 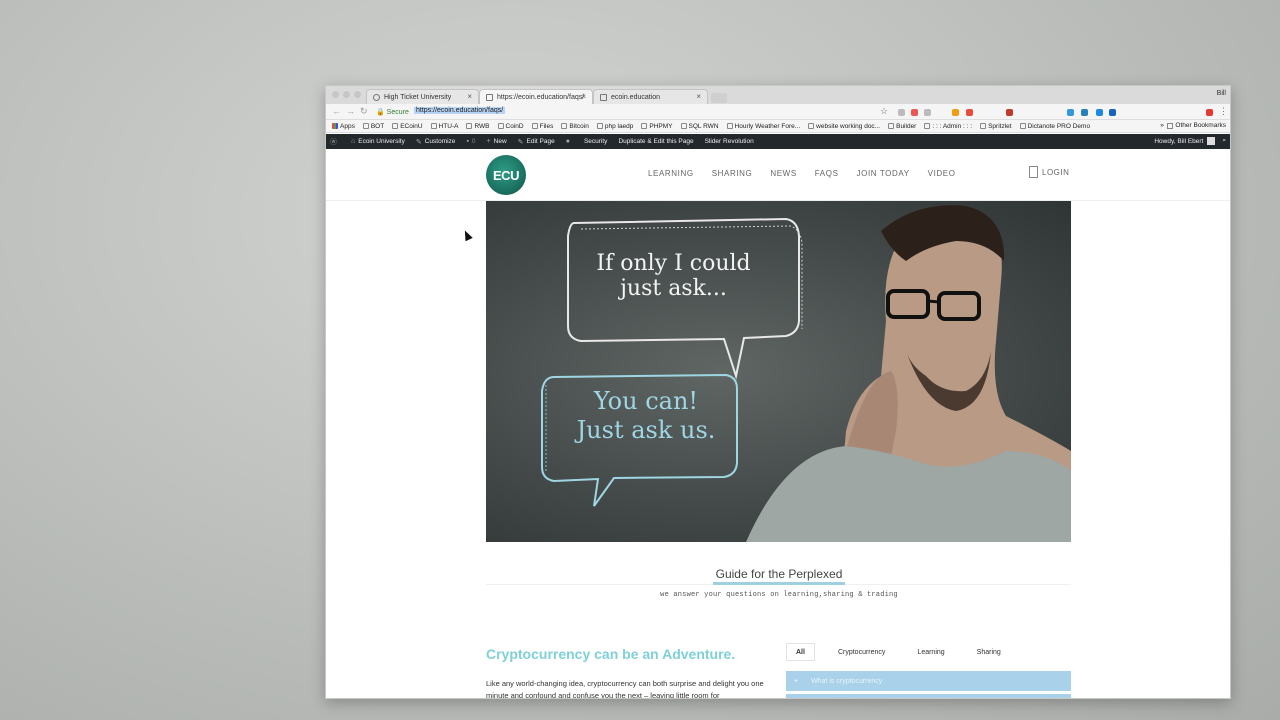 I want to click on bookmark-label: Files, so click(x=546, y=126).